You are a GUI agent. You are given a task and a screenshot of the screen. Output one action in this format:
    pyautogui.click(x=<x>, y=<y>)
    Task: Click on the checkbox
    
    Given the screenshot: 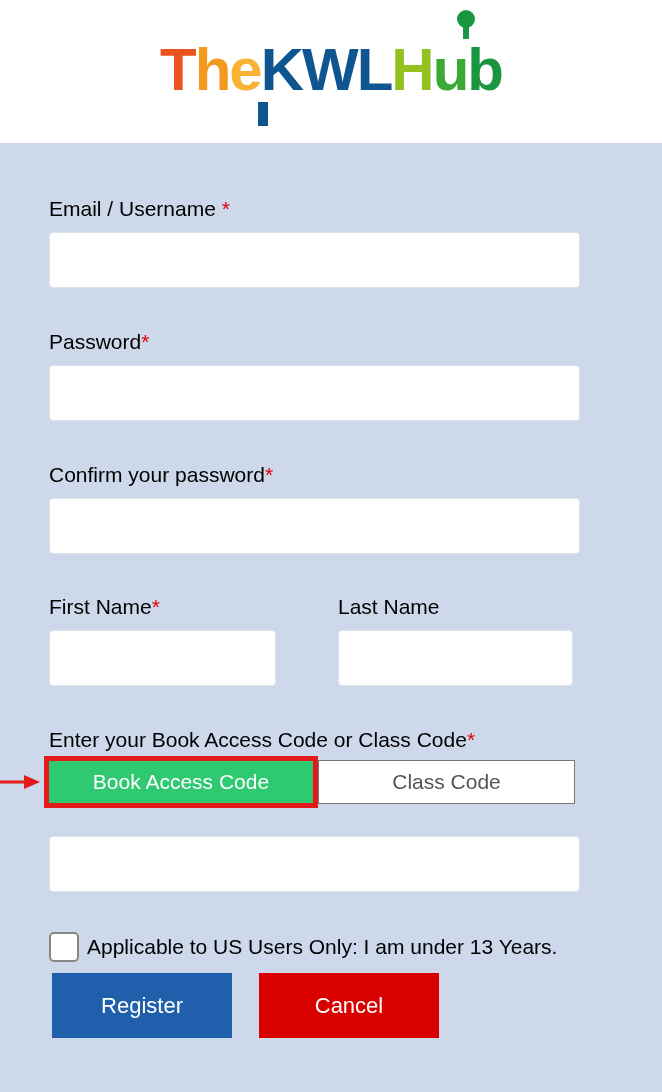 What is the action you would take?
    pyautogui.click(x=64, y=946)
    